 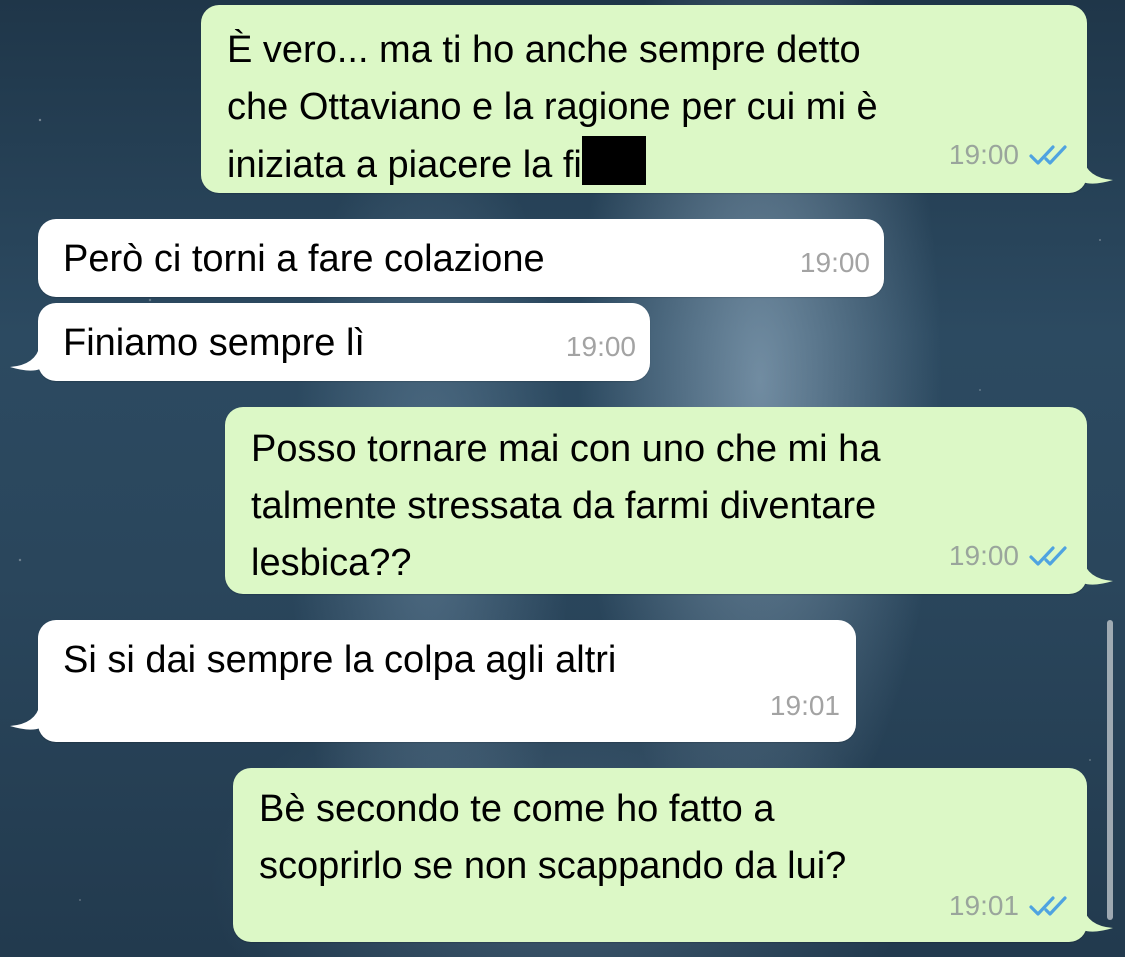 What do you see at coordinates (613, 160) in the screenshot?
I see `redaction-block` at bounding box center [613, 160].